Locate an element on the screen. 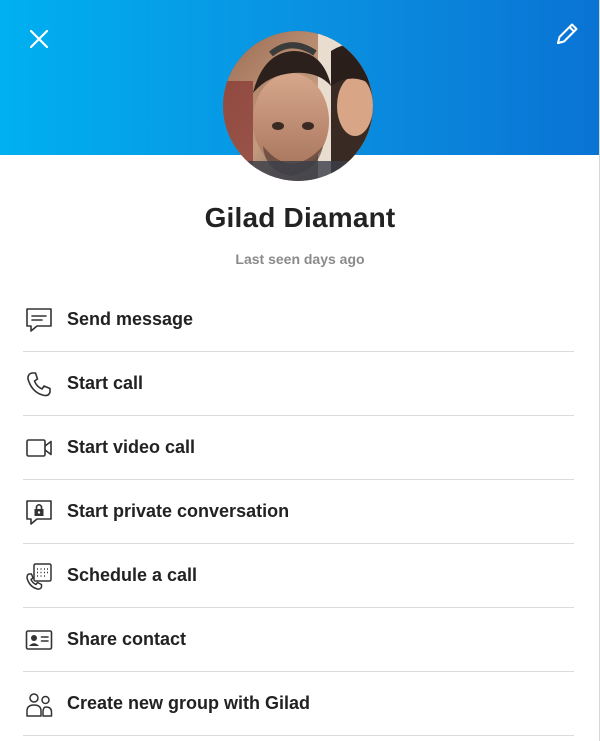 The width and height of the screenshot is (600, 741). message-icon is located at coordinates (39, 320).